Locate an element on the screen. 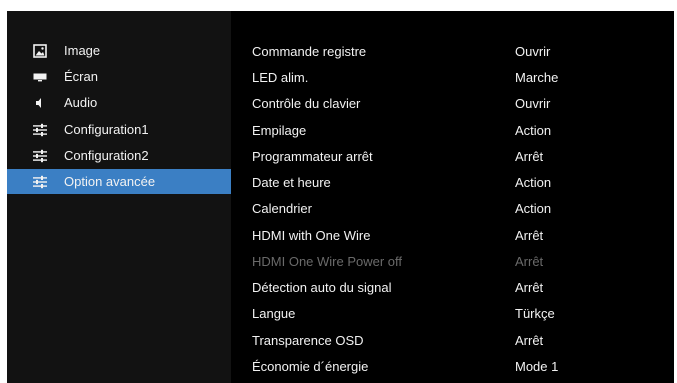 The width and height of the screenshot is (677, 383). option-name: Empilage is located at coordinates (279, 130).